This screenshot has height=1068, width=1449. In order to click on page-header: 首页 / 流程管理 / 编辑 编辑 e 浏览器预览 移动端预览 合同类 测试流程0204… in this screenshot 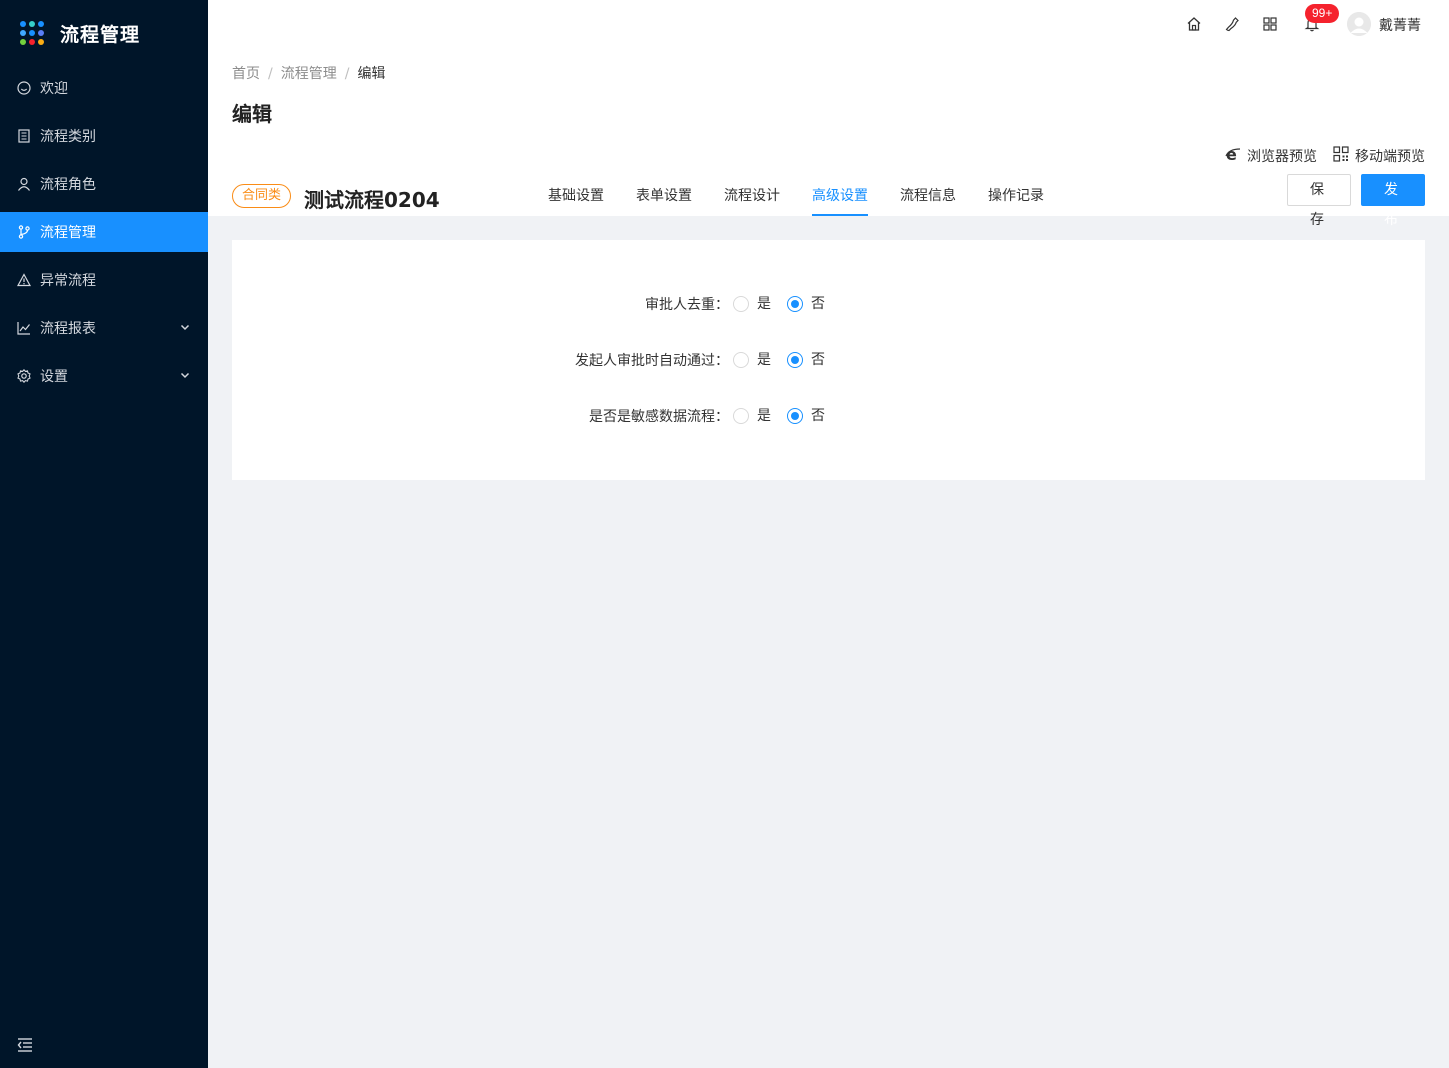, I will do `click(828, 138)`.